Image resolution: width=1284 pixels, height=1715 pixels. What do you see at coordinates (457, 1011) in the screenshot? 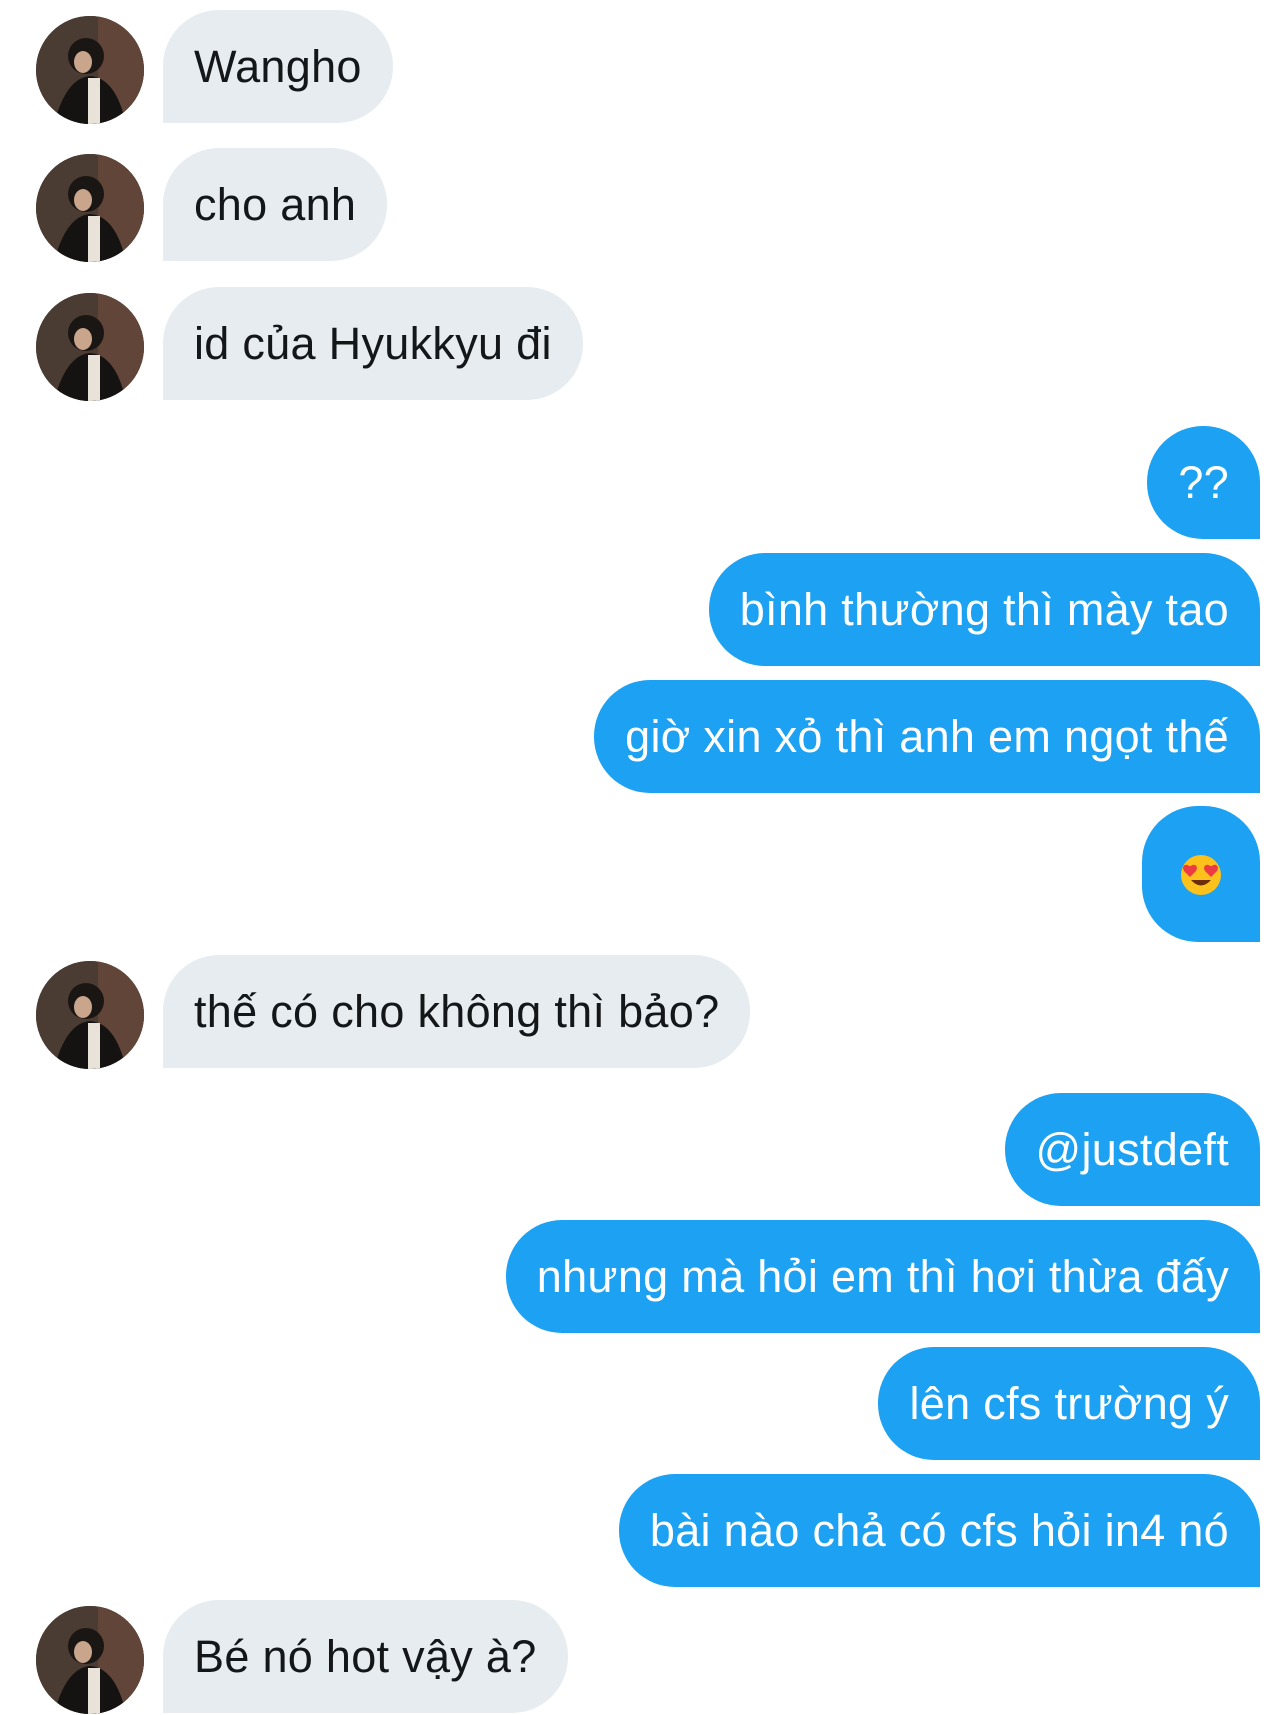
I see `message-bubble: thế có cho không thì bảo?` at bounding box center [457, 1011].